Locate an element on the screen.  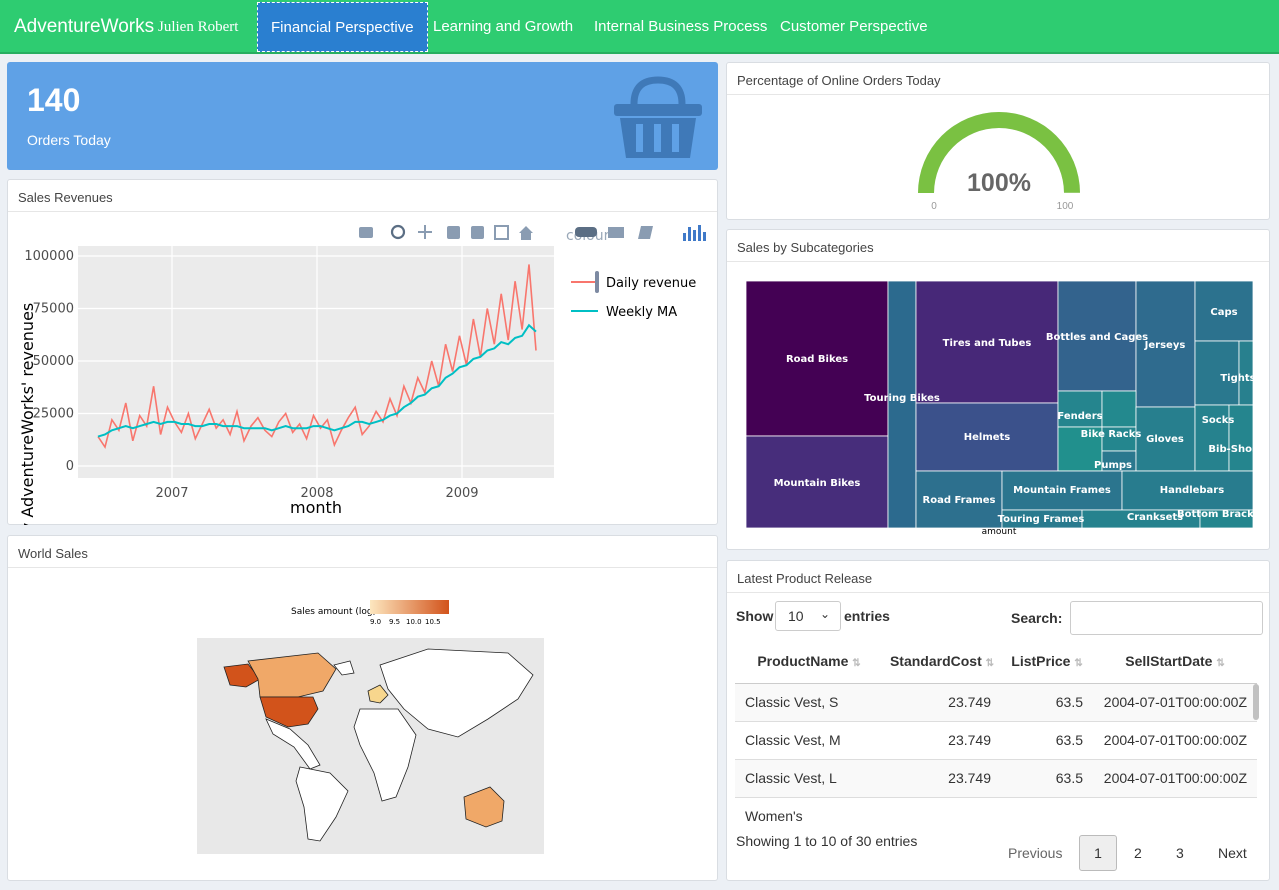
orders-value: 140 is located at coordinates (54, 100).